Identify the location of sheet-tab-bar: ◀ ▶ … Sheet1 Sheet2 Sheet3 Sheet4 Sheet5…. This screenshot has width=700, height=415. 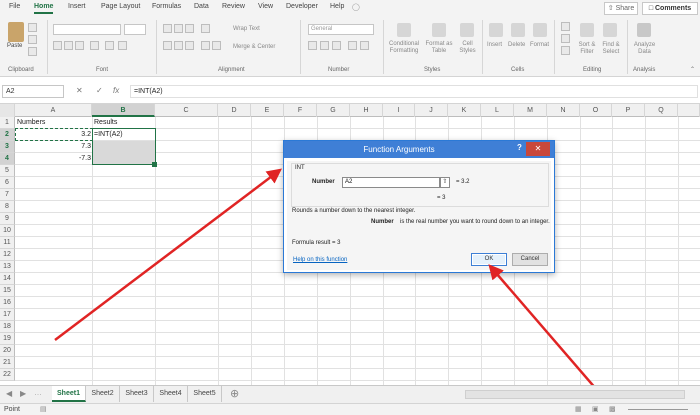
(350, 394).